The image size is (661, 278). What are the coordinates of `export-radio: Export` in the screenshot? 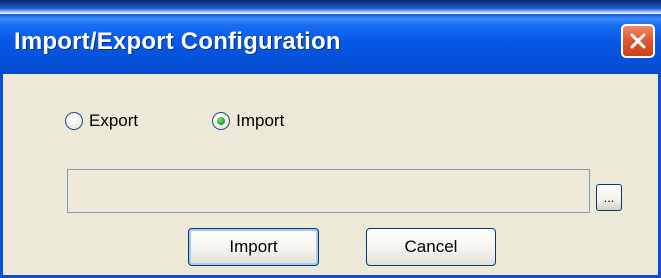 It's located at (101, 121).